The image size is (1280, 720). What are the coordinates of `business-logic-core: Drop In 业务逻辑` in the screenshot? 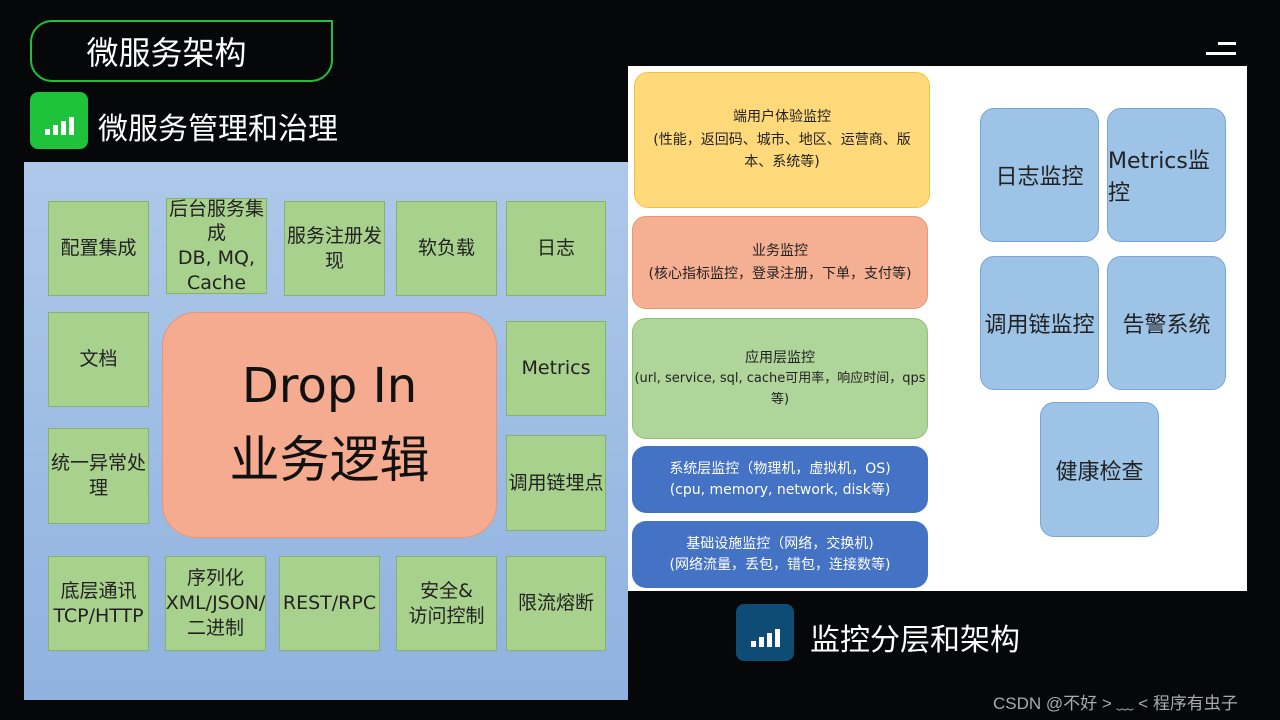 It's located at (329, 425).